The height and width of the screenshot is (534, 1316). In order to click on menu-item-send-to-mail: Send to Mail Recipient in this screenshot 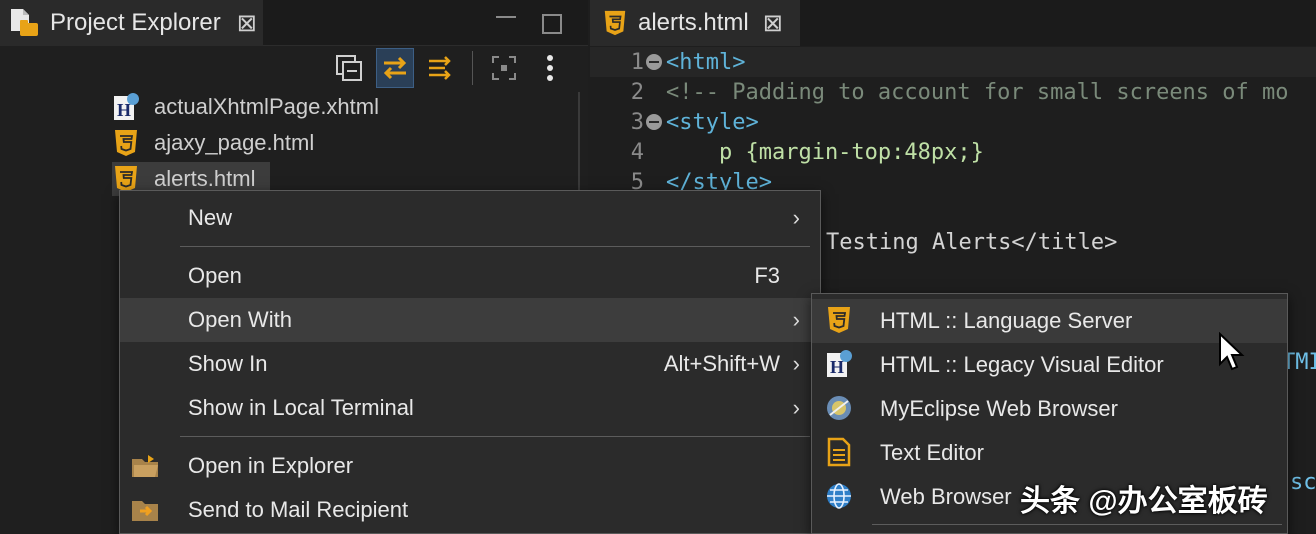, I will do `click(470, 510)`.